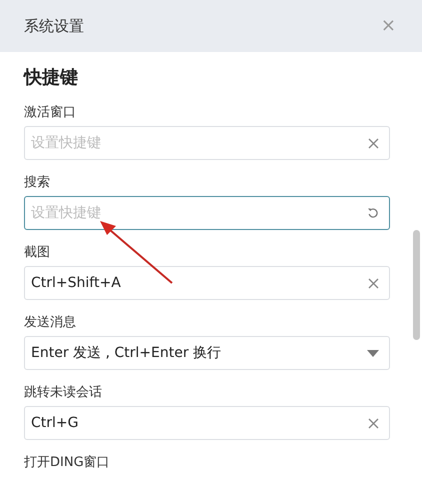  I want to click on field-label: 截图, so click(37, 253).